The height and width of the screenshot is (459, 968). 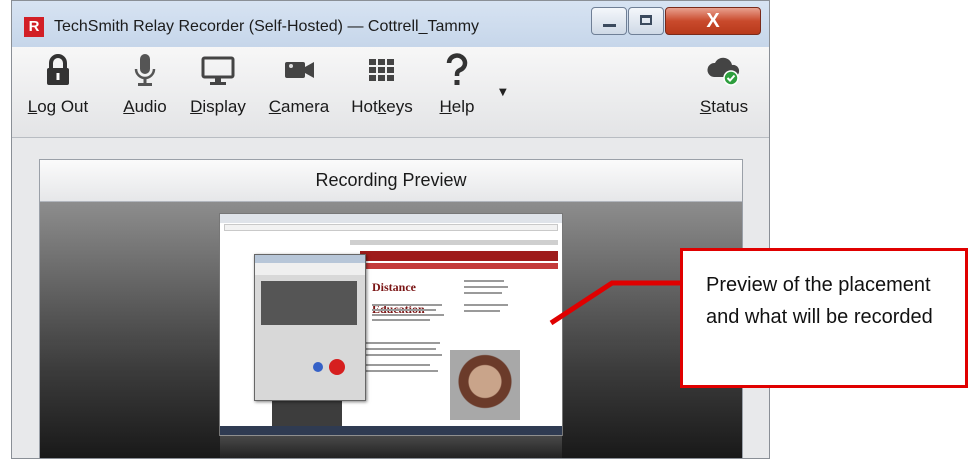 I want to click on maximize-icon, so click(x=646, y=20).